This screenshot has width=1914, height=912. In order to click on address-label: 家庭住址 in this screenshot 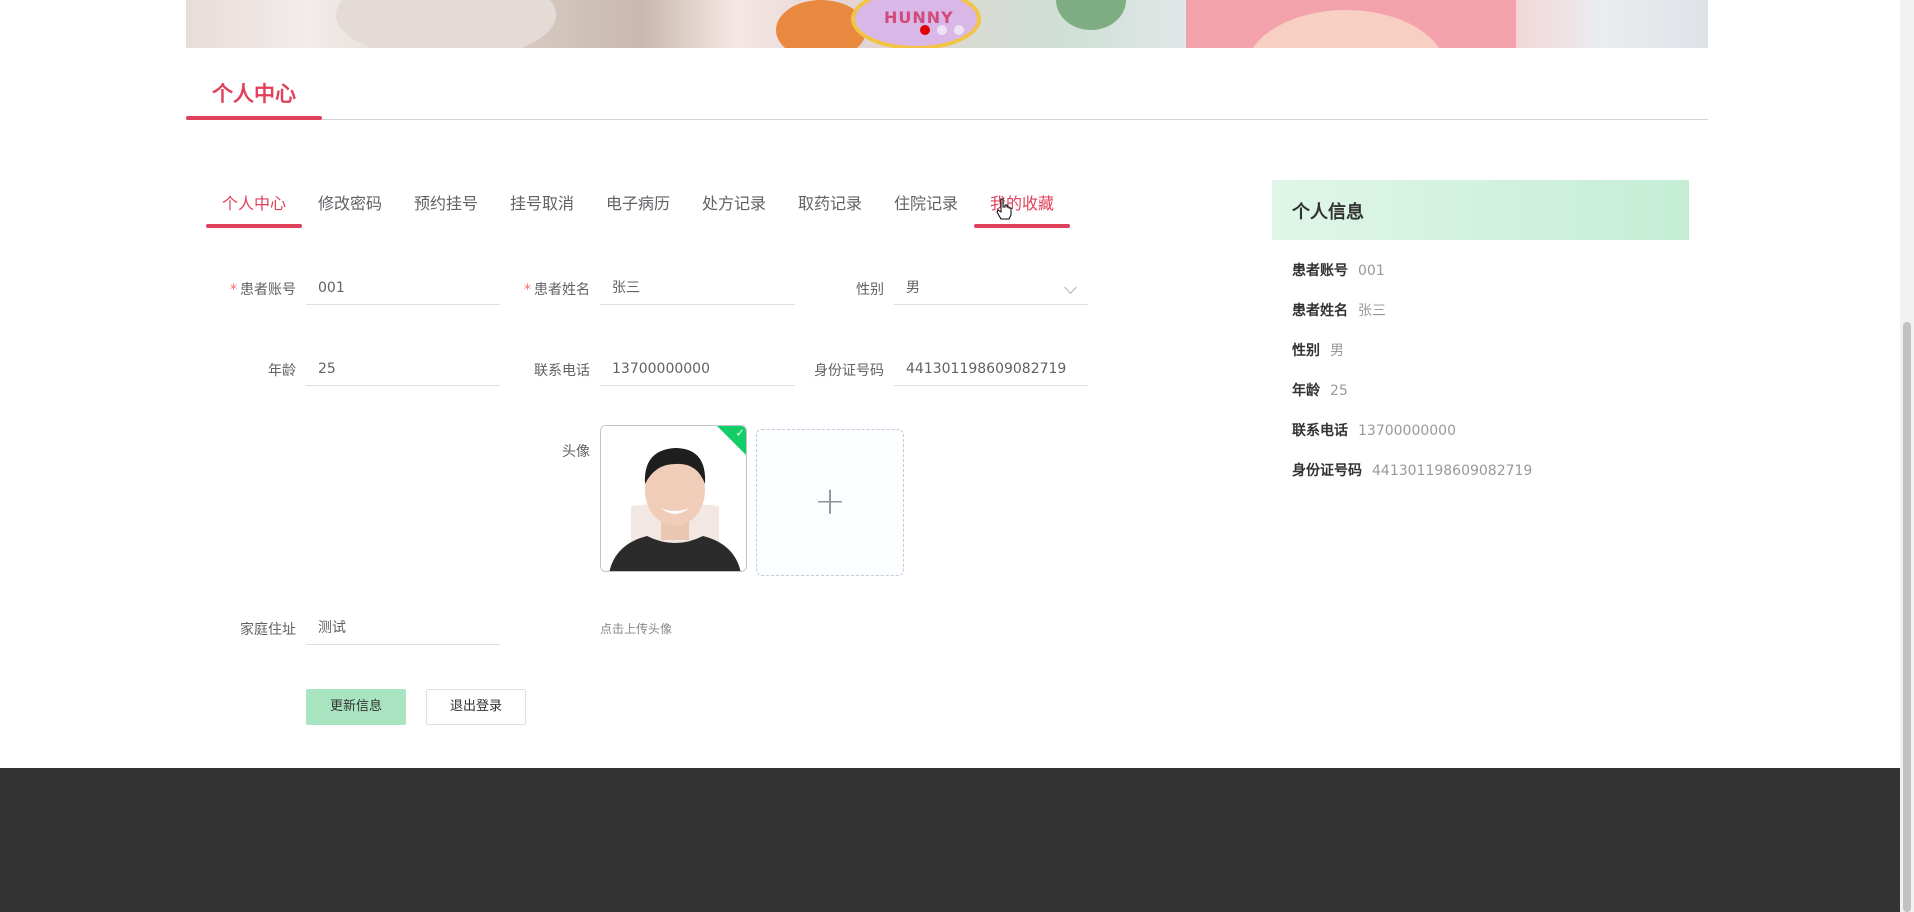, I will do `click(268, 630)`.